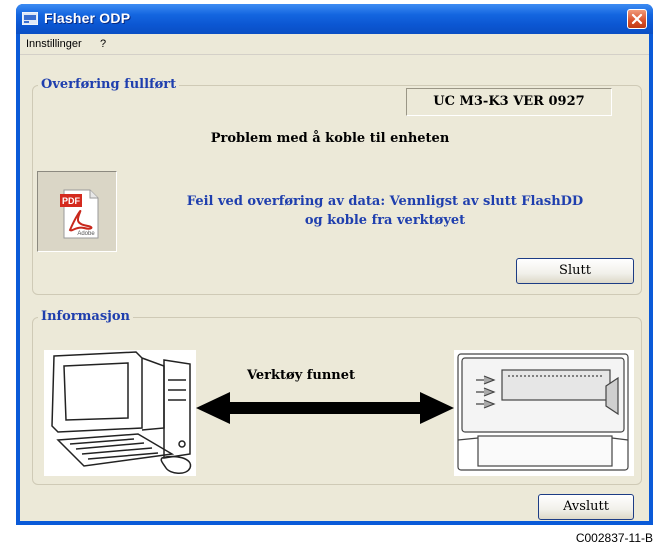 The height and width of the screenshot is (549, 661). I want to click on computer-image, so click(120, 413).